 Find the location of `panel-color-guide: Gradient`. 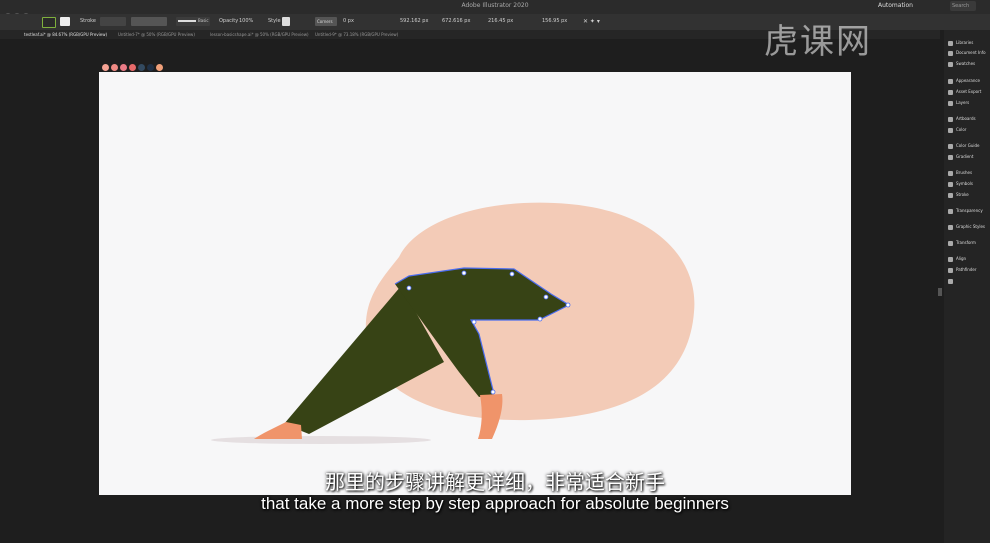

panel-color-guide: Gradient is located at coordinates (960, 157).